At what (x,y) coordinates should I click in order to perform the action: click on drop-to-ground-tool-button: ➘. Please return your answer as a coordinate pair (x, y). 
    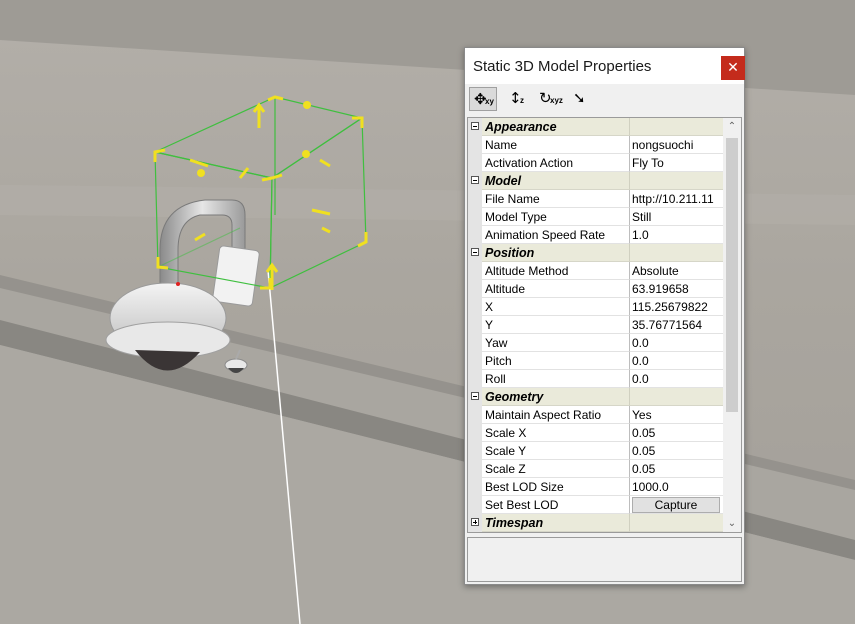
    Looking at the image, I should click on (583, 99).